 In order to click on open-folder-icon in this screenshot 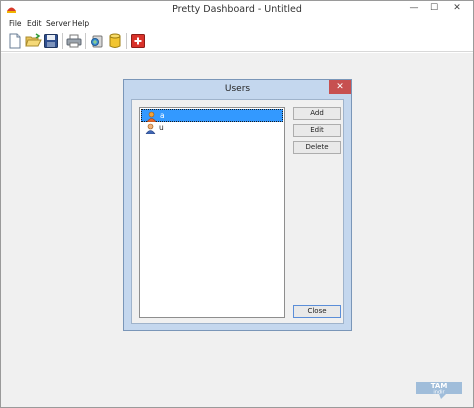, I will do `click(33, 40)`.